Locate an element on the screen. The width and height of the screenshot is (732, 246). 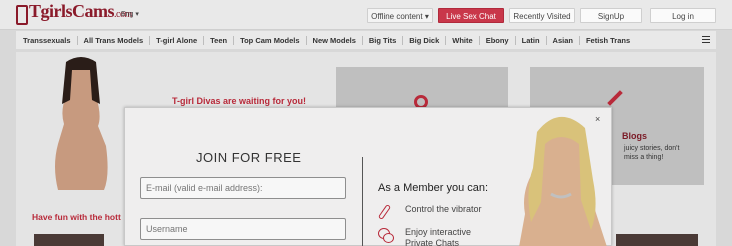
have-fun-heading: Have fun with the hott is located at coordinates (76, 217).